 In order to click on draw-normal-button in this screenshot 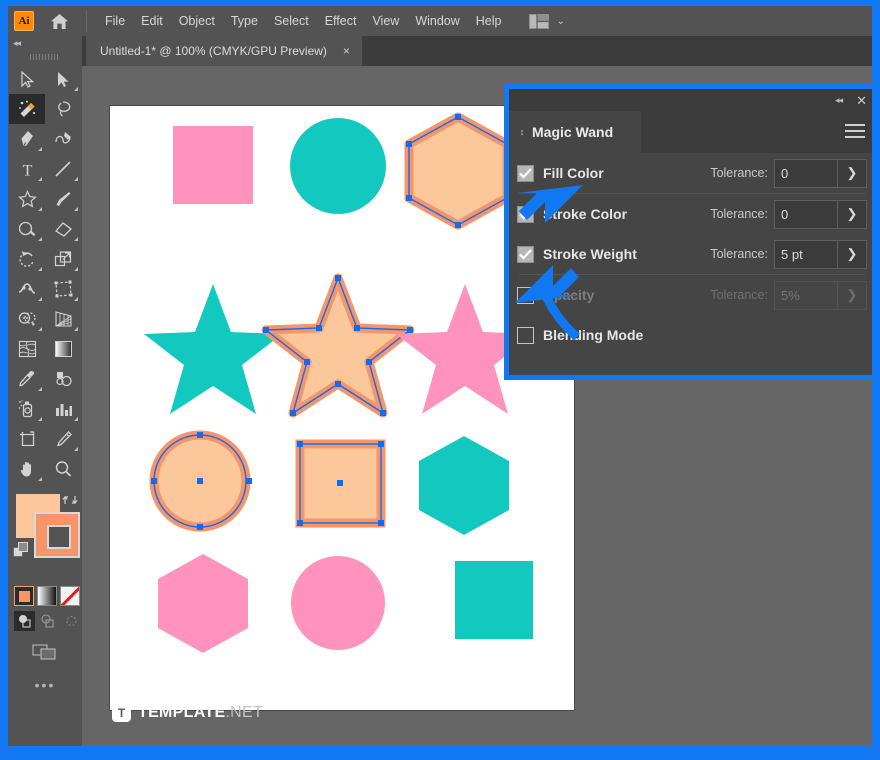, I will do `click(25, 621)`.